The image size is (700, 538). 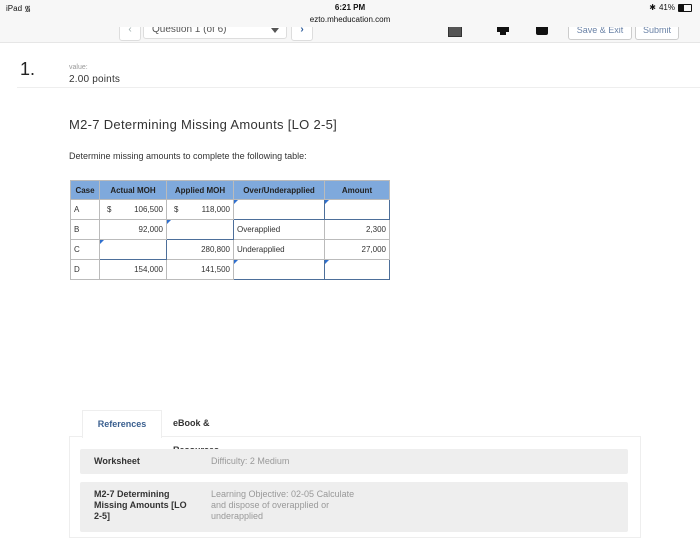 What do you see at coordinates (455, 32) in the screenshot?
I see `calculator-icon` at bounding box center [455, 32].